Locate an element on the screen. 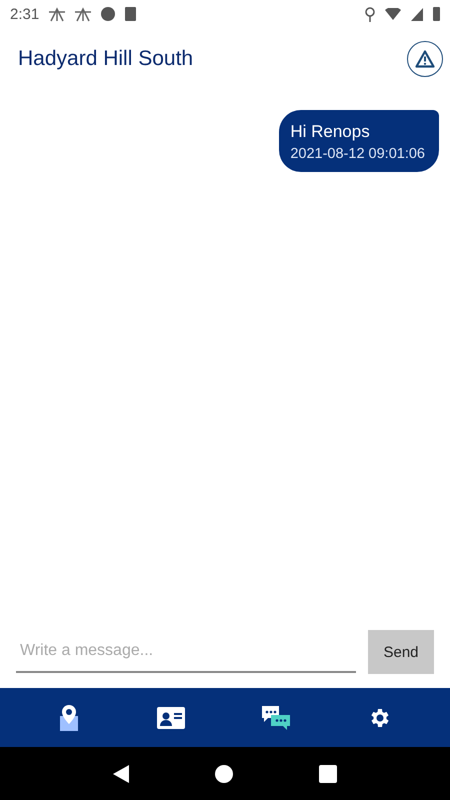  home-icon is located at coordinates (224, 773).